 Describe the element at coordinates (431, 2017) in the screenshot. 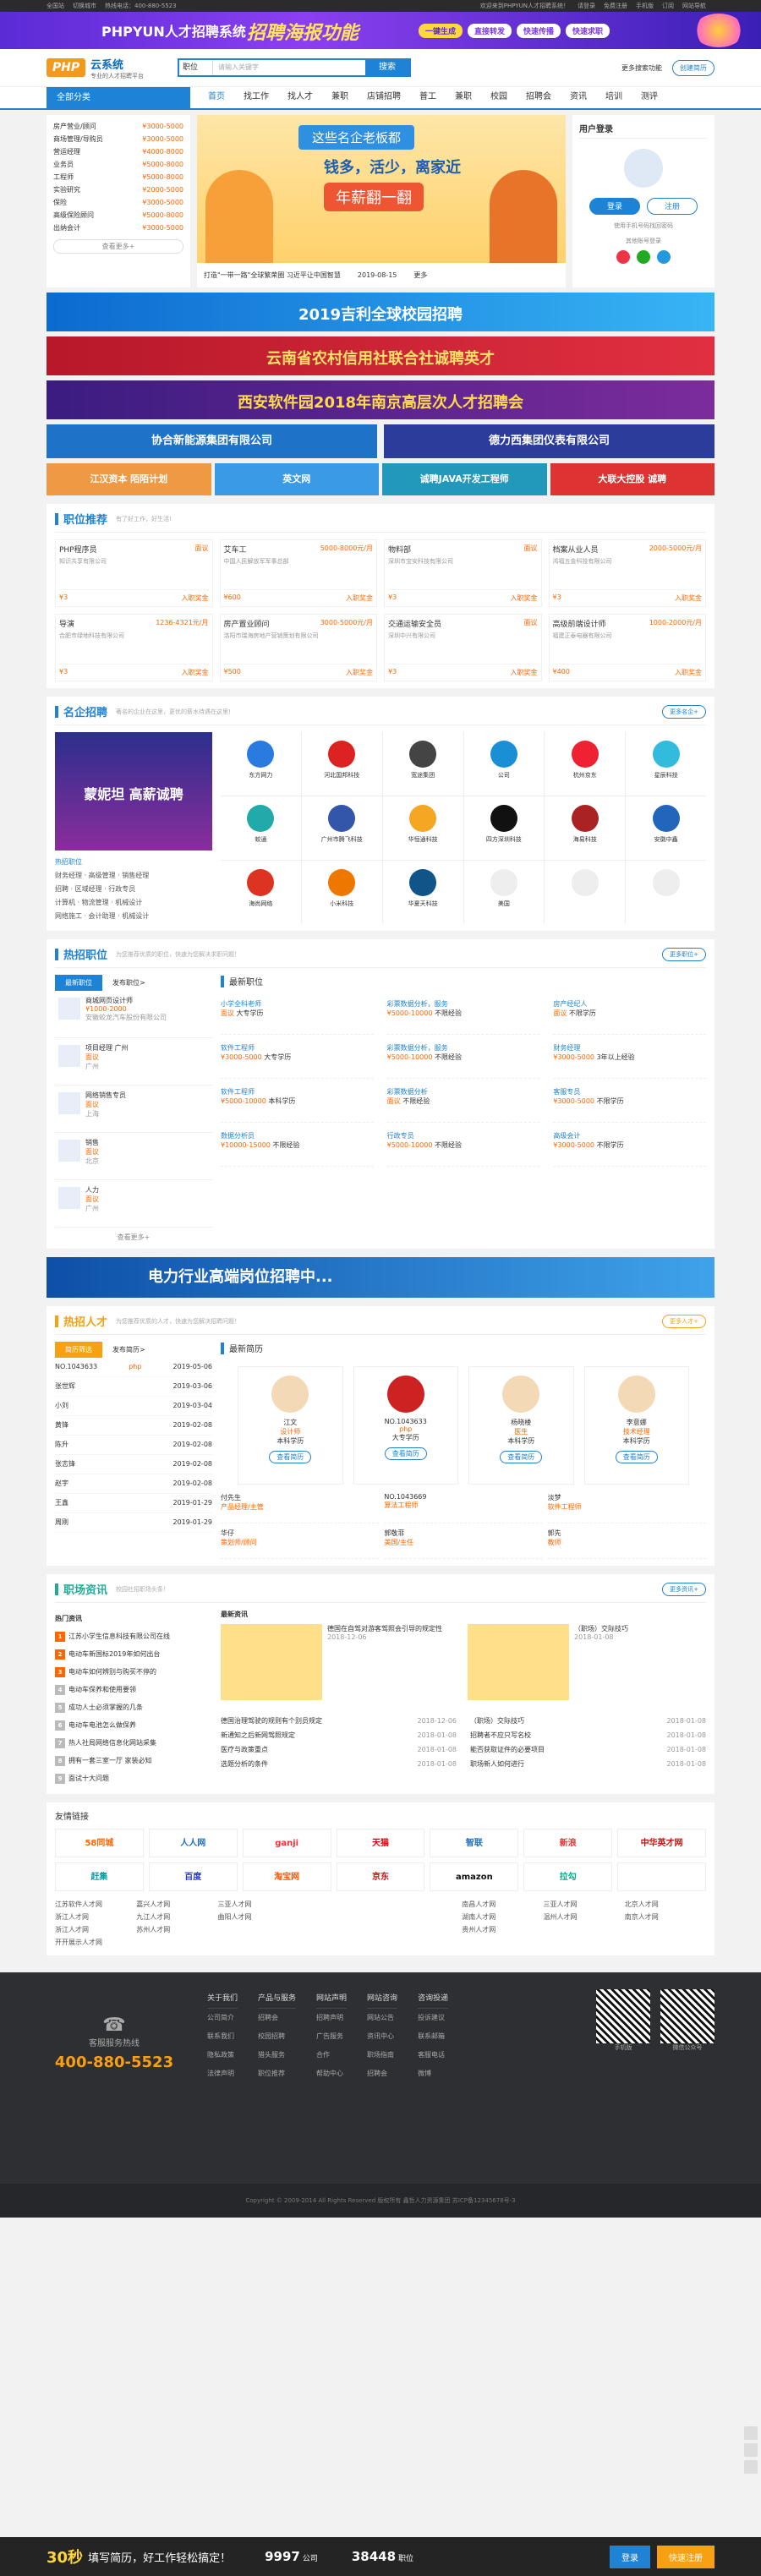

I see `footer-link: 投诉建议` at that location.